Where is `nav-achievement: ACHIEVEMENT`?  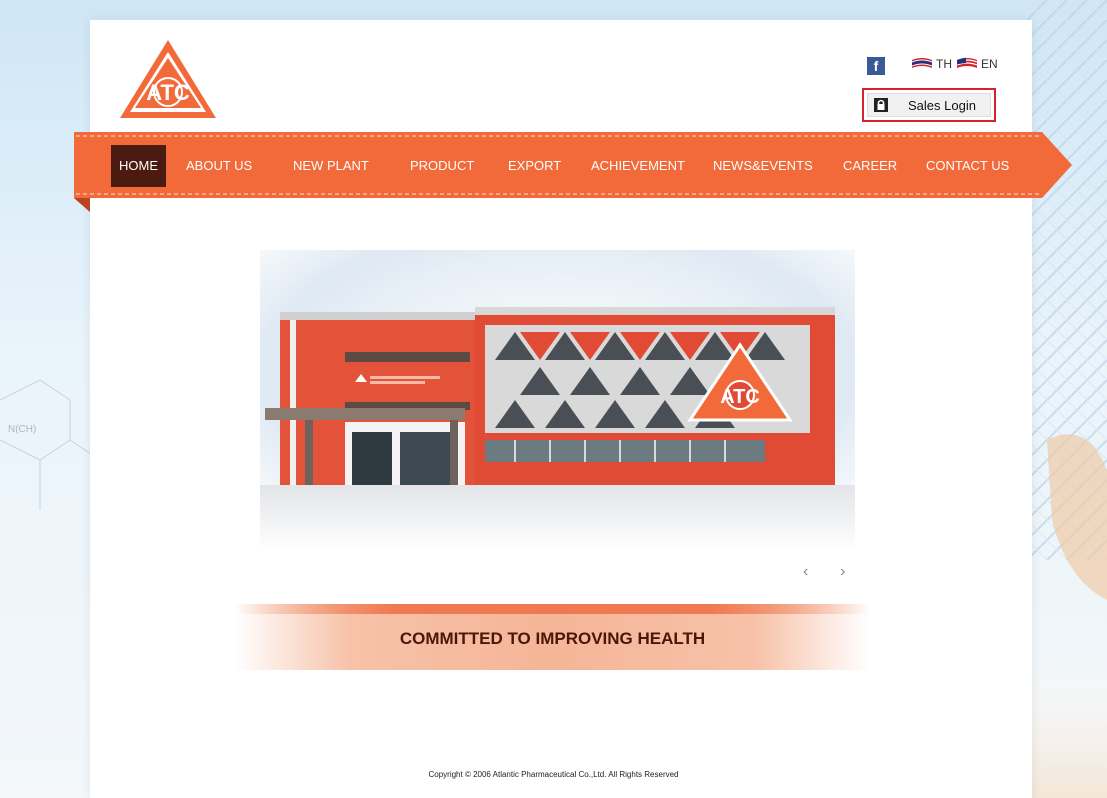 nav-achievement: ACHIEVEMENT is located at coordinates (638, 166).